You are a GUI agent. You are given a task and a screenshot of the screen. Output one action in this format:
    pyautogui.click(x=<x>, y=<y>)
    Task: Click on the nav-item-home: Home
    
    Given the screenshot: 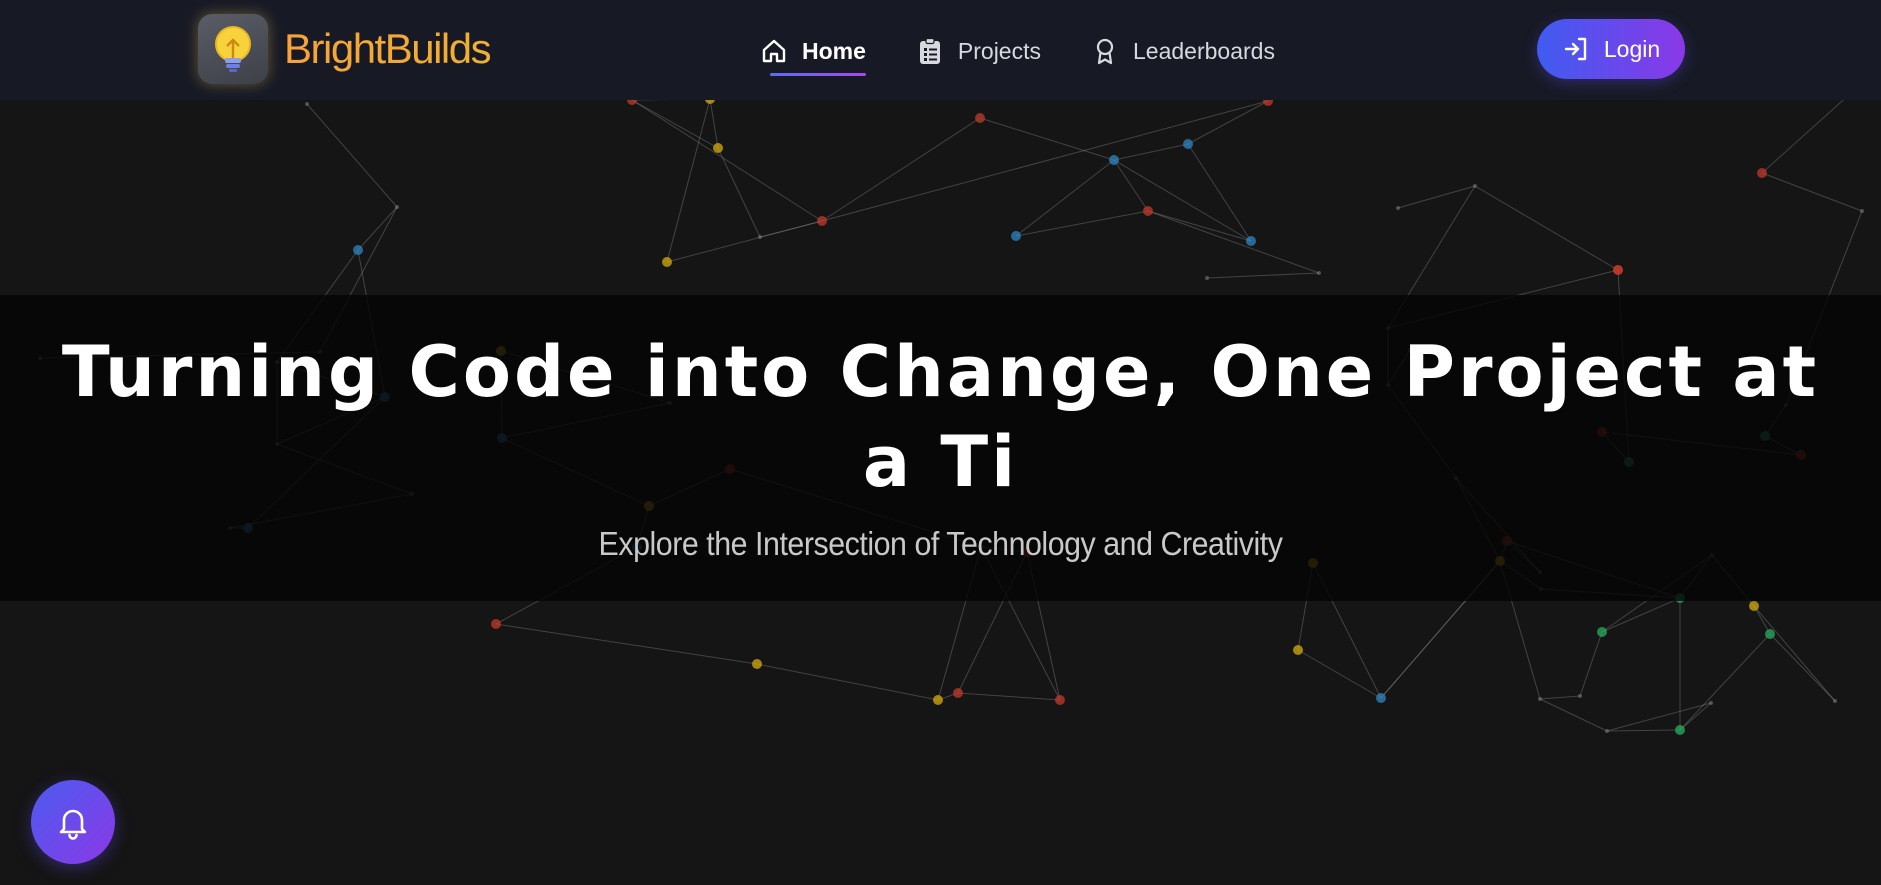 What is the action you would take?
    pyautogui.click(x=813, y=52)
    